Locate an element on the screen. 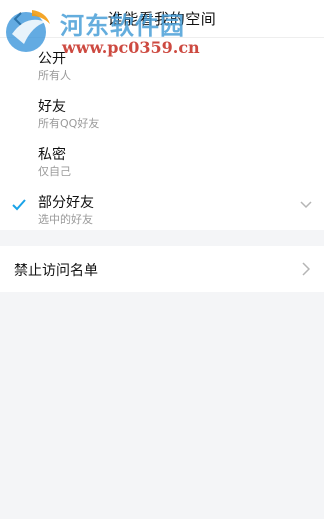 Image resolution: width=324 pixels, height=519 pixels. option-friends: 好友 所有QQ好友 is located at coordinates (162, 110).